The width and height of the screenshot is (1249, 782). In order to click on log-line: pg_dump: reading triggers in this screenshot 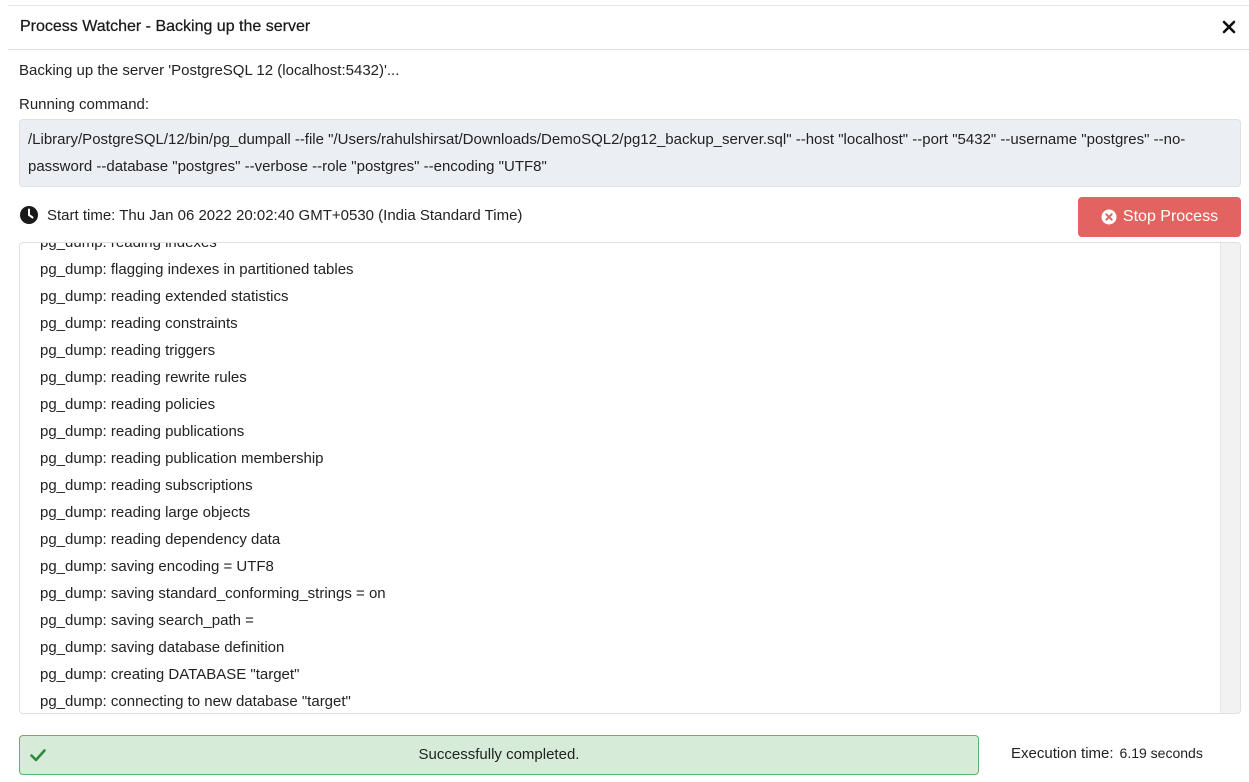, I will do `click(128, 350)`.